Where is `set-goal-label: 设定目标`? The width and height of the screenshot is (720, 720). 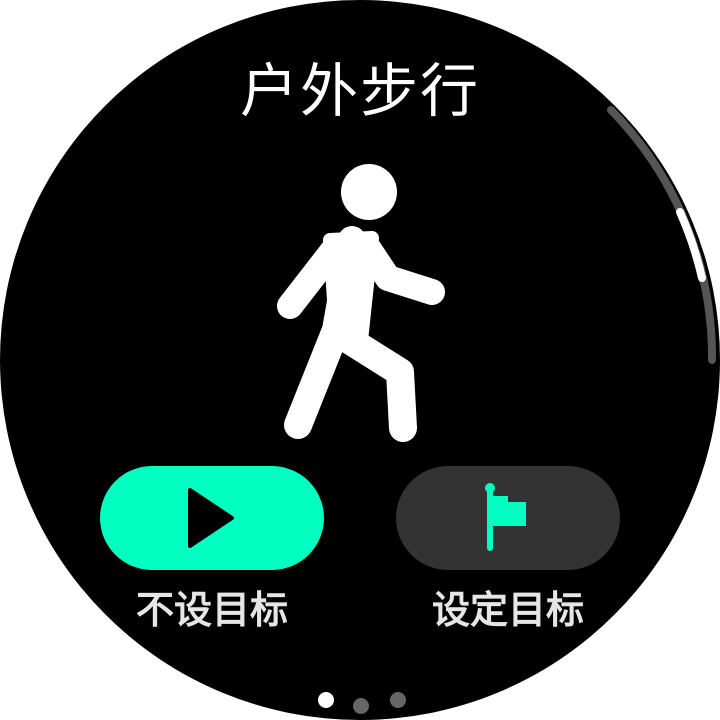 set-goal-label: 设定目标 is located at coordinates (507, 610).